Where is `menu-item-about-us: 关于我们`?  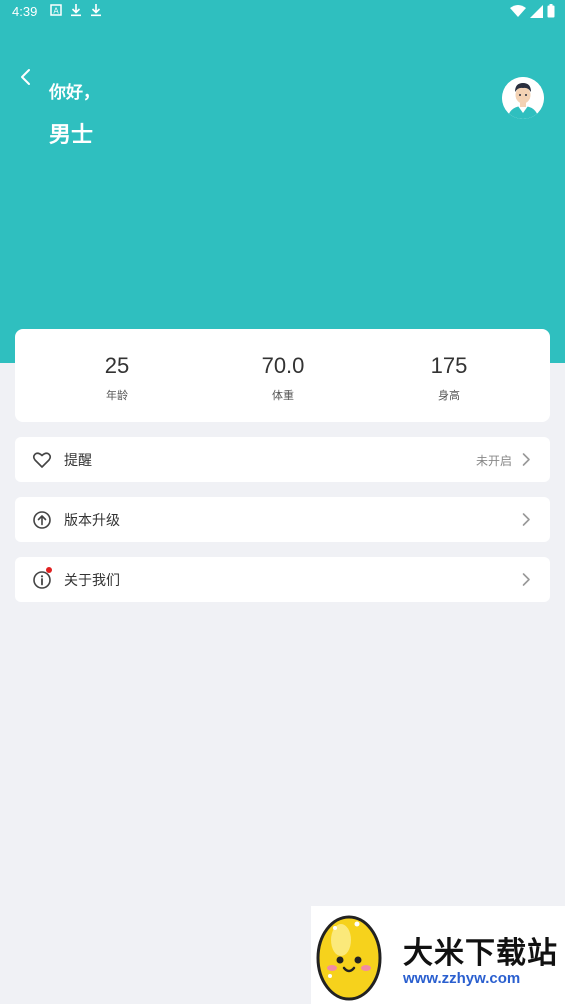 menu-item-about-us: 关于我们 is located at coordinates (282, 579).